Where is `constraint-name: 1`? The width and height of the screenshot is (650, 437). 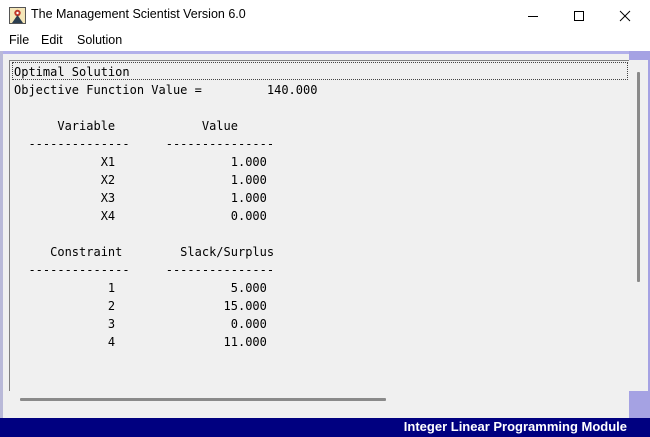
constraint-name: 1 is located at coordinates (111, 288).